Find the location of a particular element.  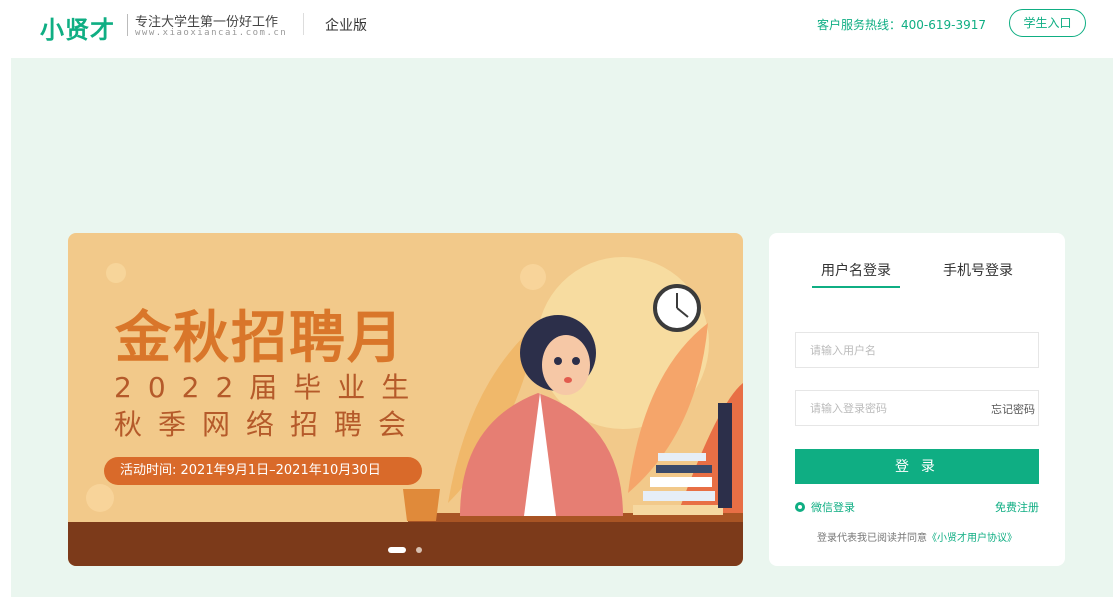

service-hotline: 客户服务热线：400-619-3917 is located at coordinates (901, 25).